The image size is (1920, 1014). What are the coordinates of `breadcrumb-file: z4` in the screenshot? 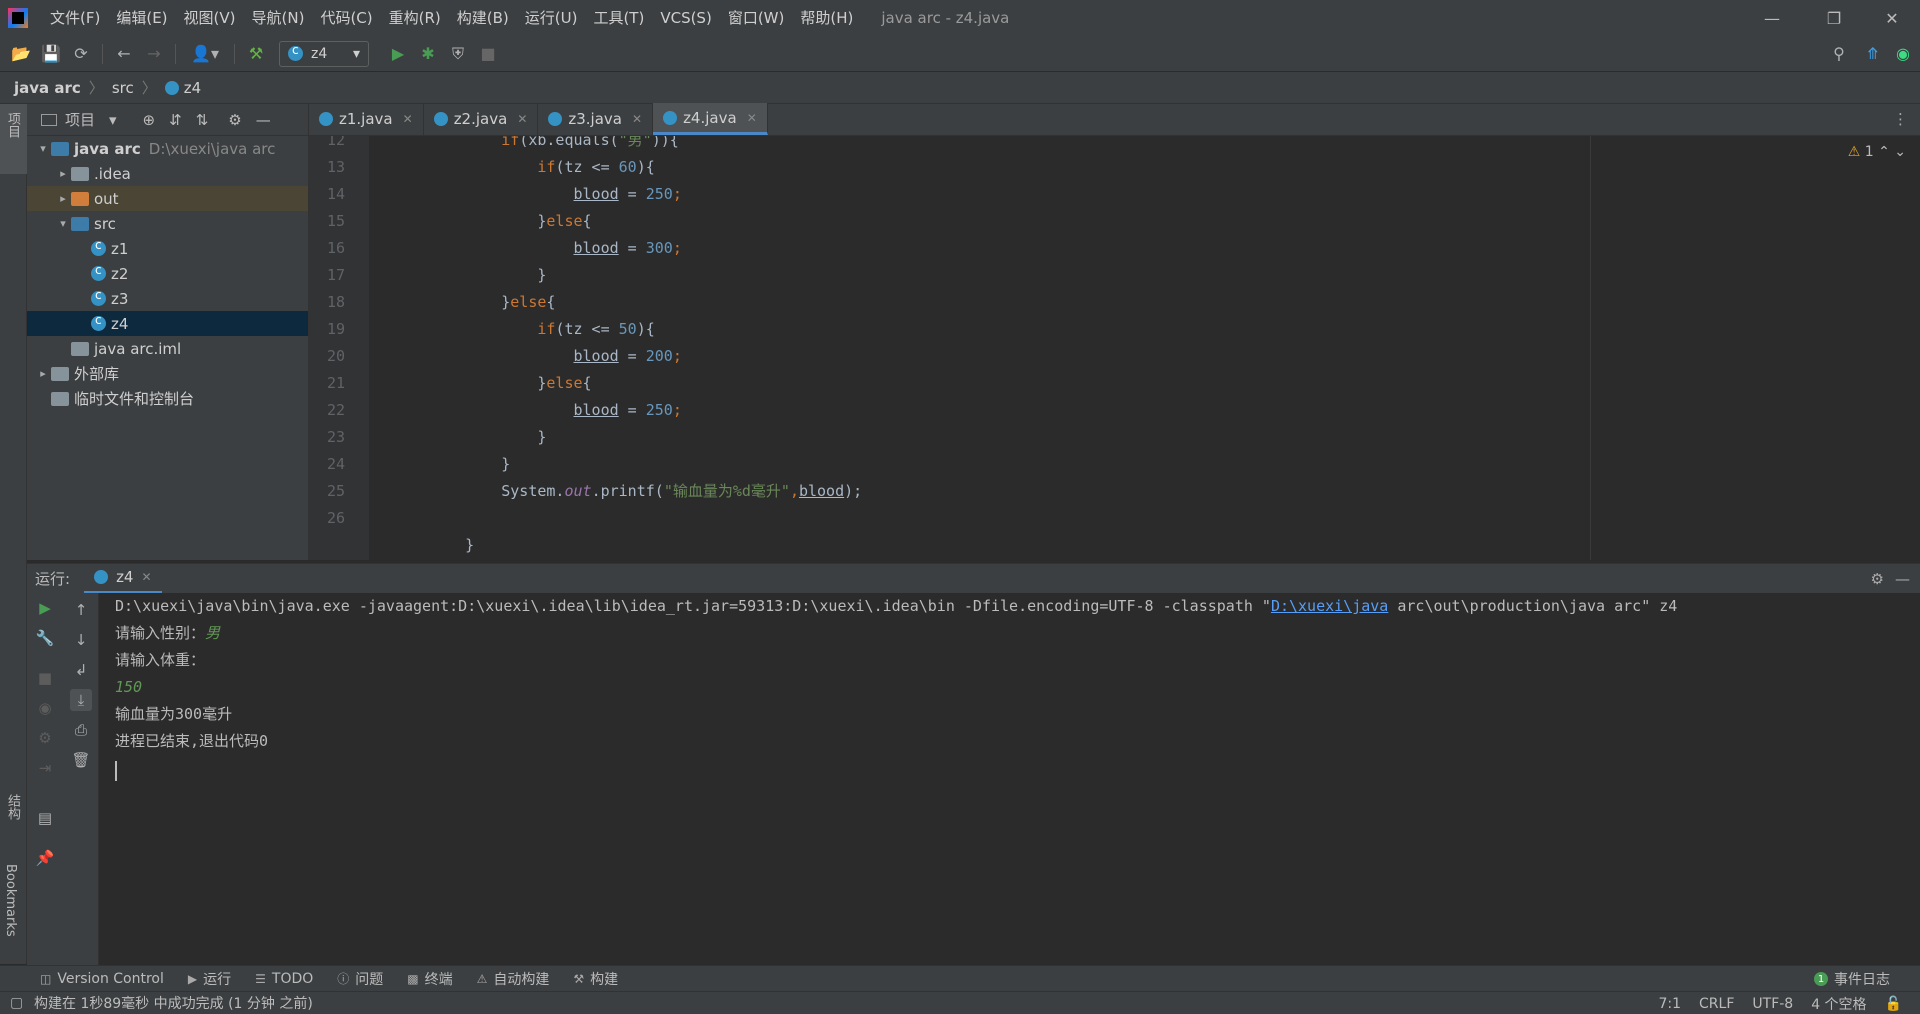 It's located at (192, 88).